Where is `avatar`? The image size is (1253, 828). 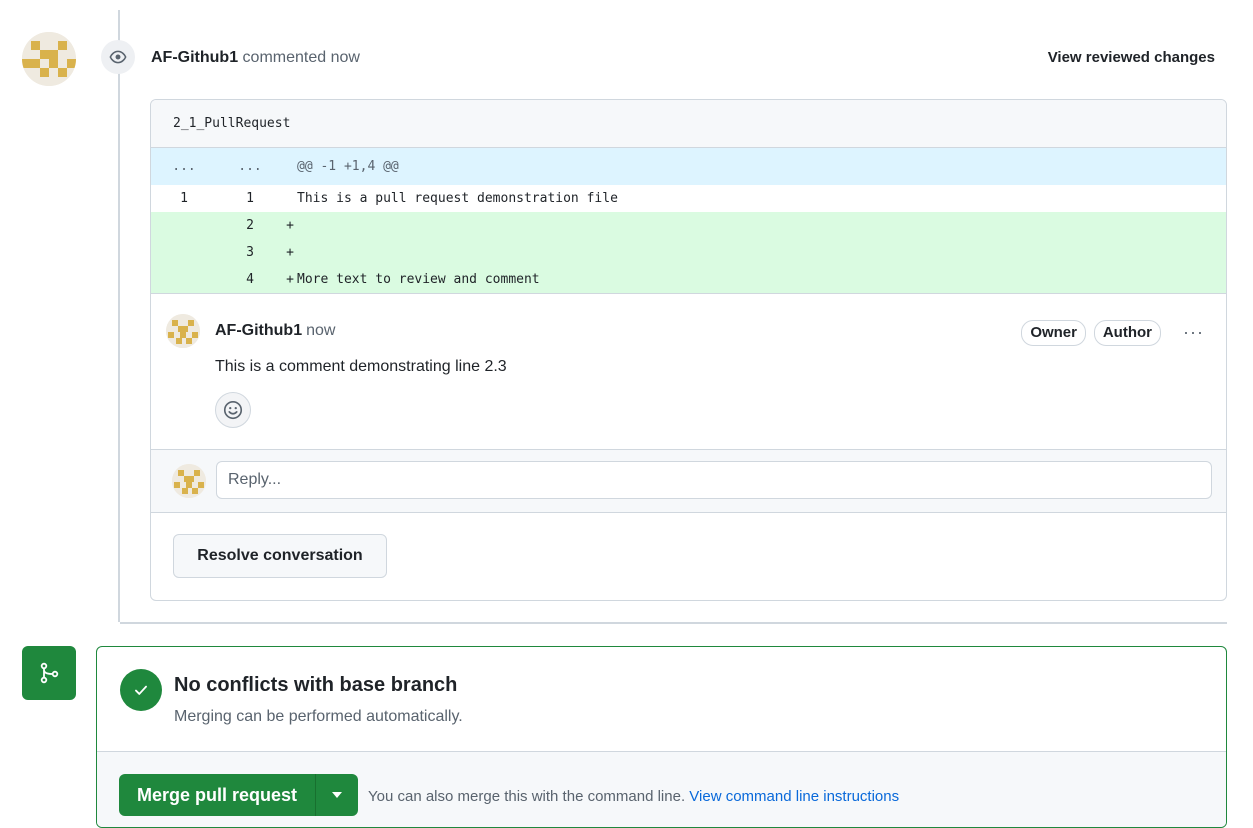 avatar is located at coordinates (49, 59).